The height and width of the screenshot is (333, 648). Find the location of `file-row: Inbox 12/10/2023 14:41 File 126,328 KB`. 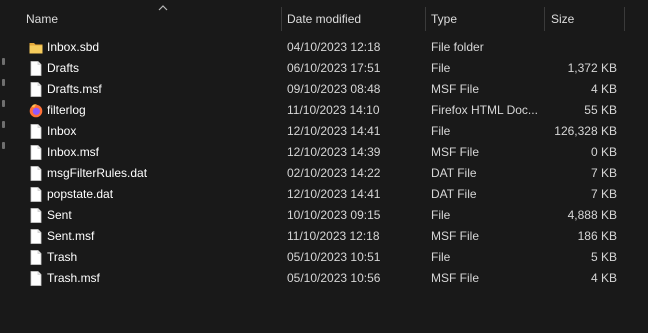

file-row: Inbox 12/10/2023 14:41 File 126,328 KB is located at coordinates (330, 131).